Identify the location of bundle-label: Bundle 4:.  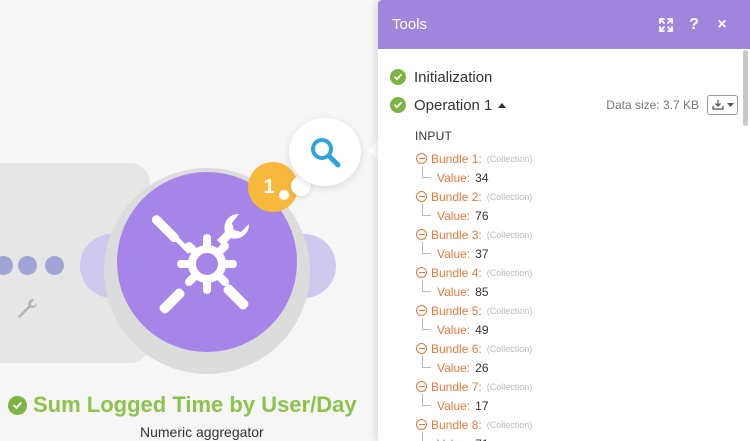
(456, 272).